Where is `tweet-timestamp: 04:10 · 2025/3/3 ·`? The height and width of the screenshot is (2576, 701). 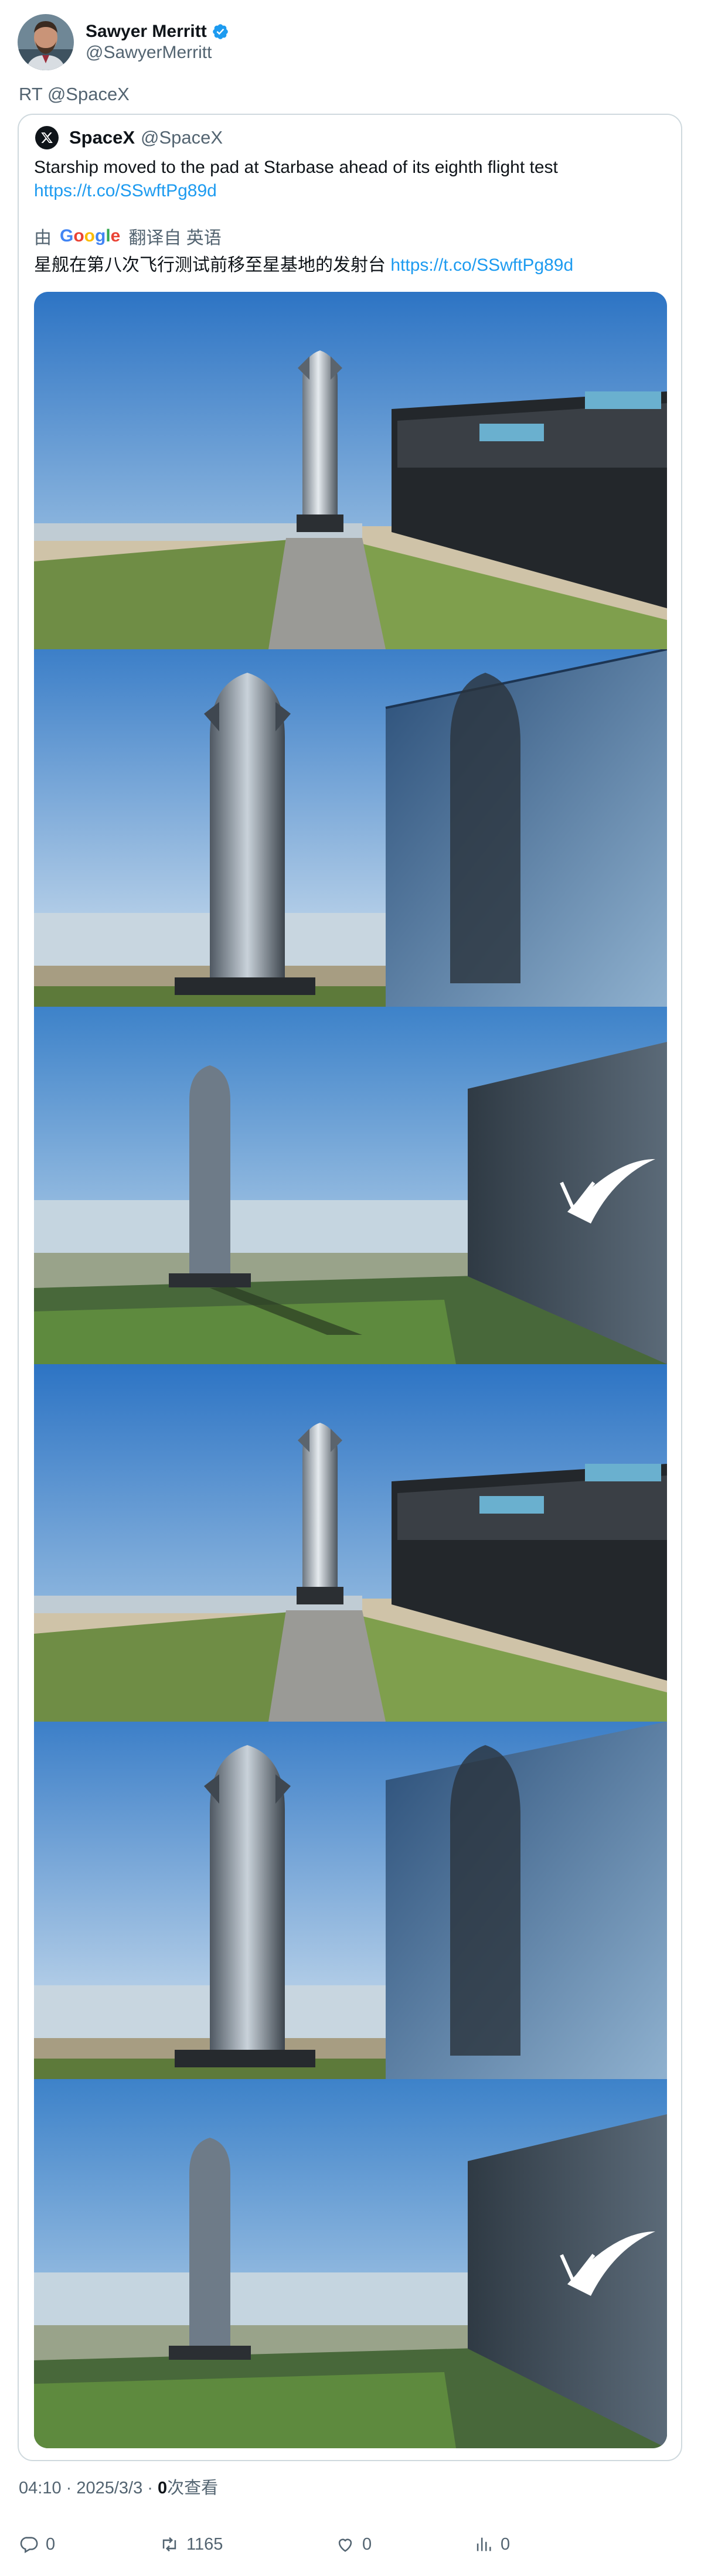
tweet-timestamp: 04:10 · 2025/3/3 · is located at coordinates (89, 2488).